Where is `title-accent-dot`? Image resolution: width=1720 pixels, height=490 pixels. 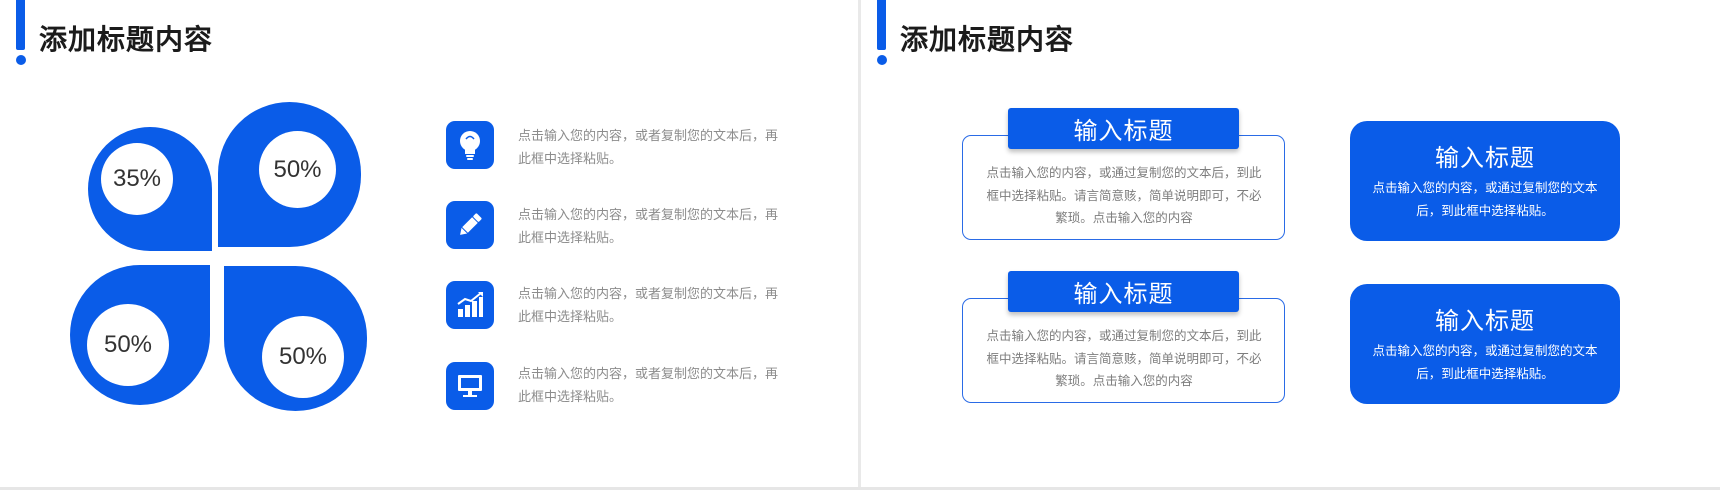
title-accent-dot is located at coordinates (882, 60).